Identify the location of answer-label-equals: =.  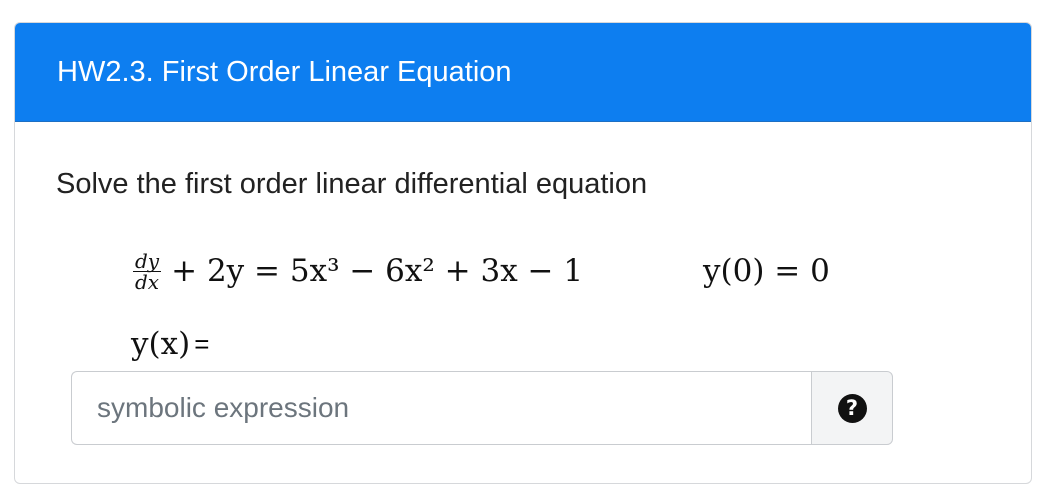
(202, 343).